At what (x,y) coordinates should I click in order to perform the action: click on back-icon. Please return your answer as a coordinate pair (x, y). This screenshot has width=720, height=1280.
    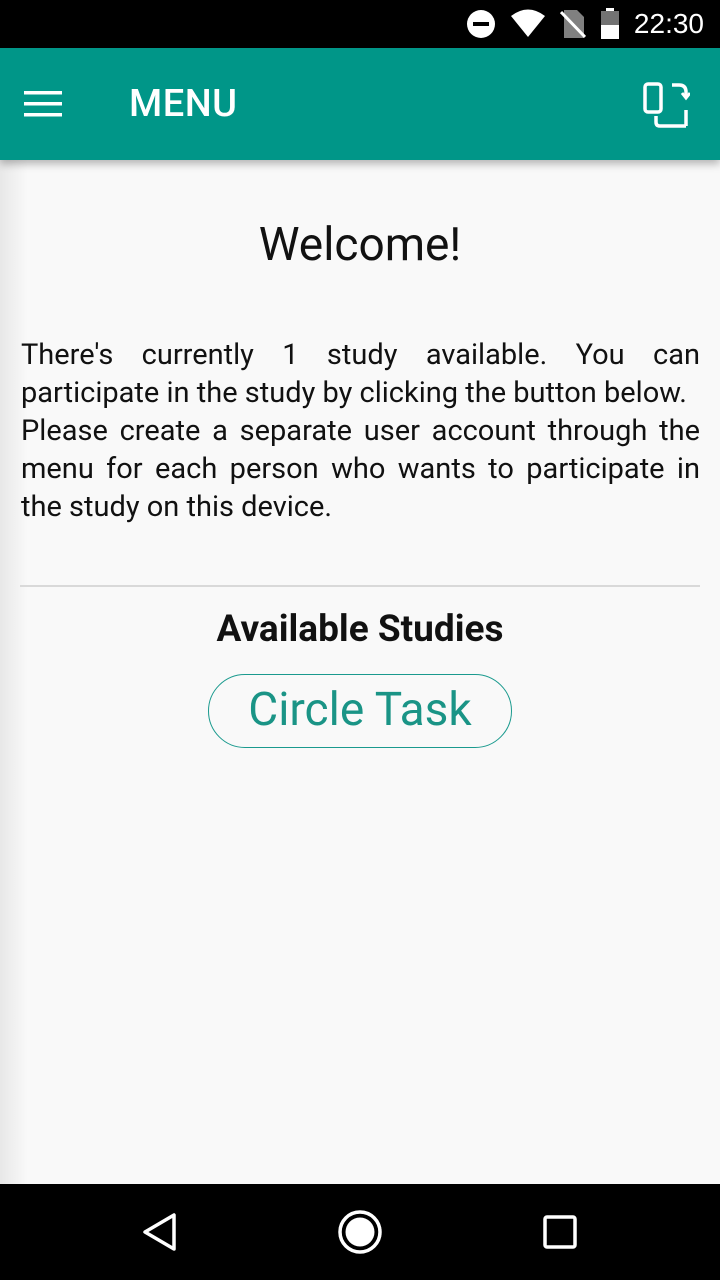
    Looking at the image, I should click on (159, 1232).